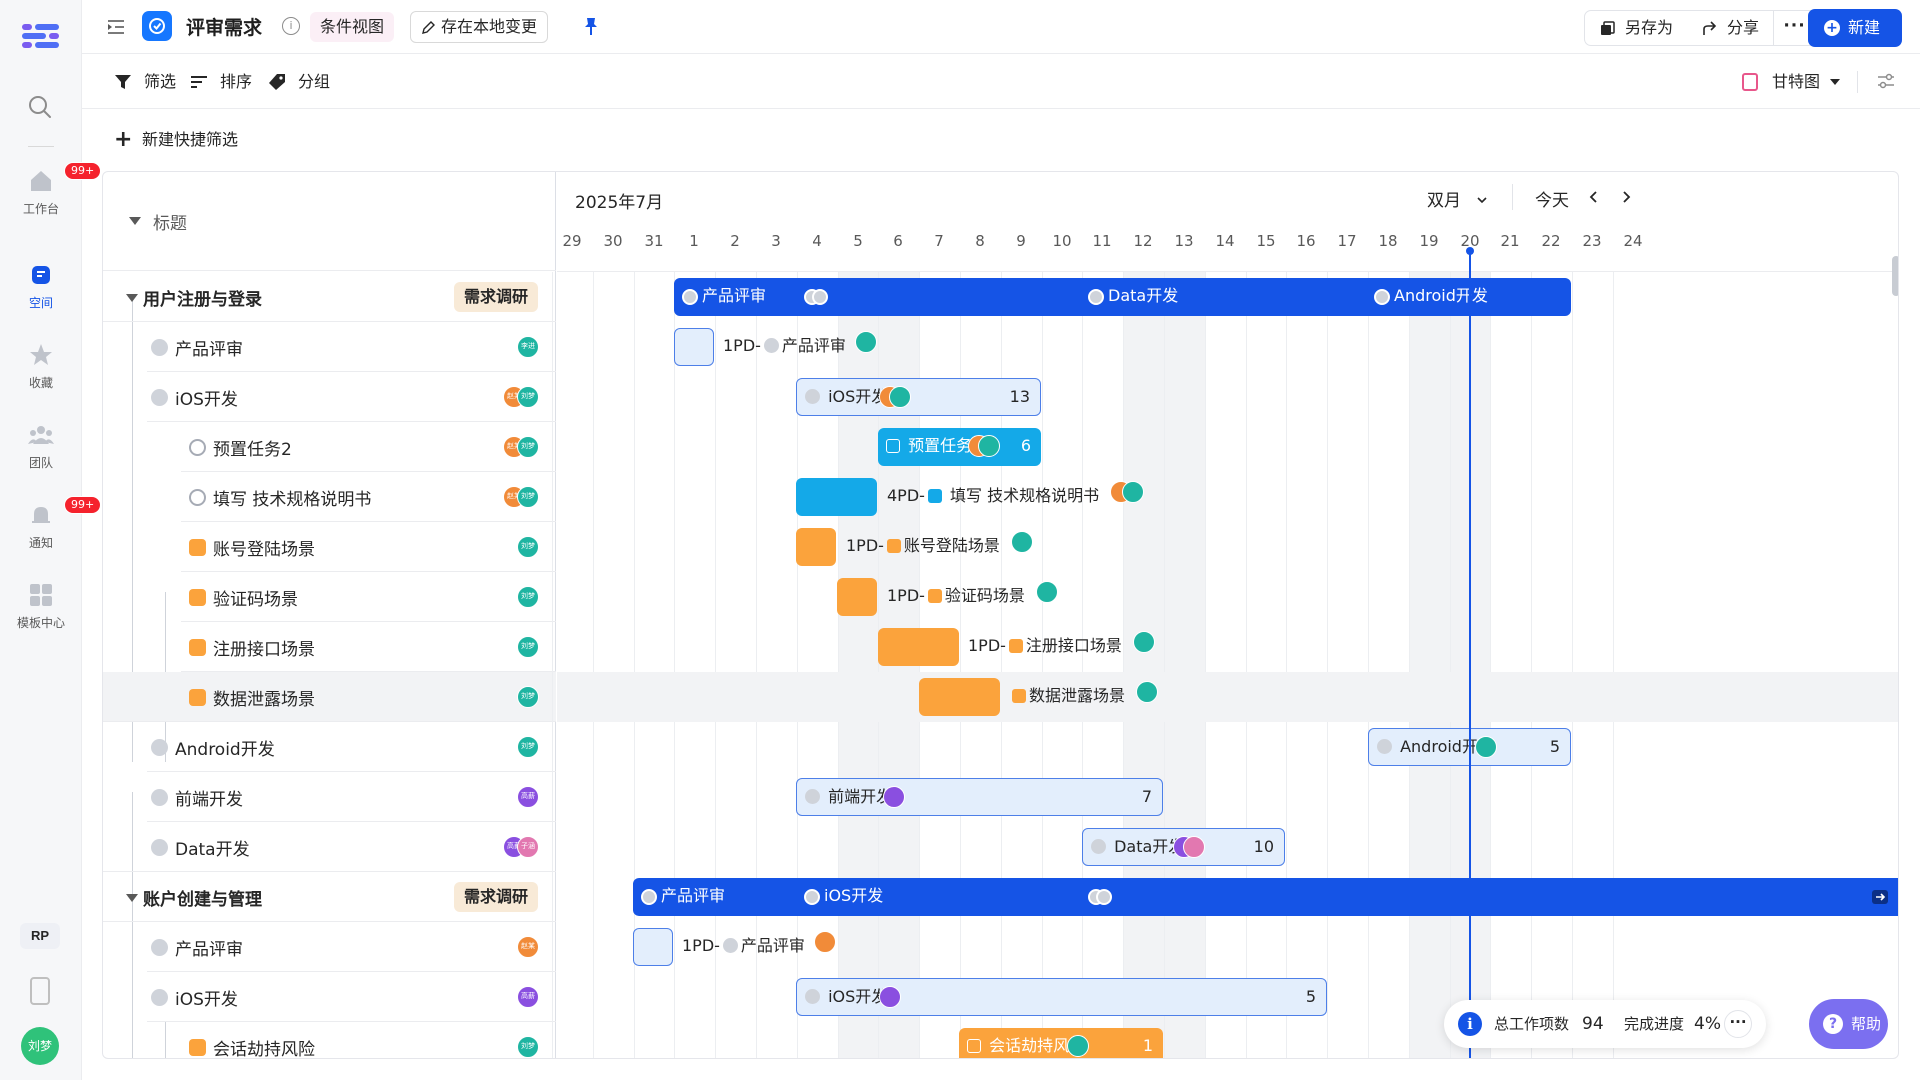 Image resolution: width=1920 pixels, height=1080 pixels. Describe the element at coordinates (1061, 1043) in the screenshot. I see `task-bar: 会话劫持风险 1` at that location.